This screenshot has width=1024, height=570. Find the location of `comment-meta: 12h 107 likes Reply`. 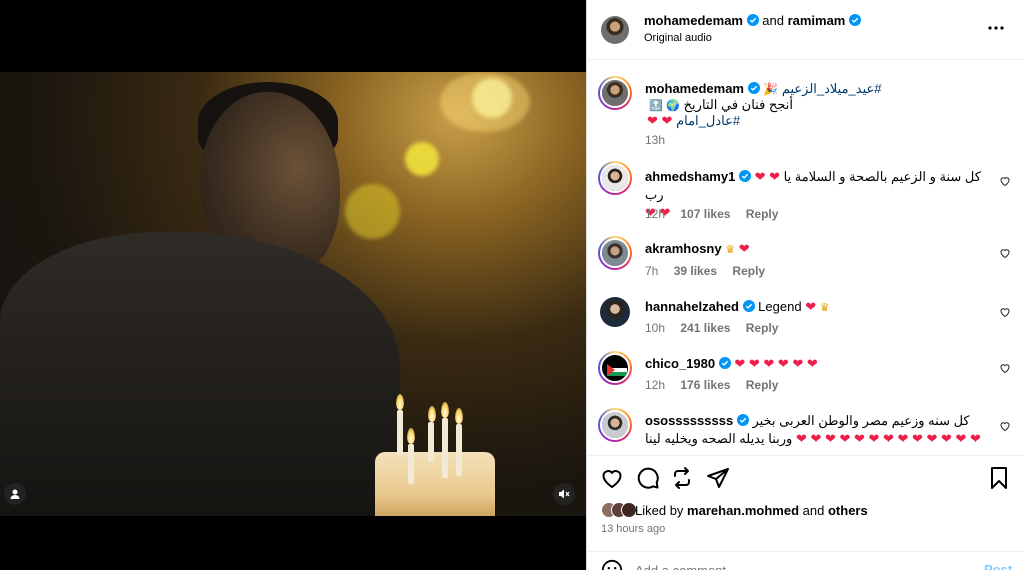

comment-meta: 12h 107 likes Reply is located at coordinates (717, 214).